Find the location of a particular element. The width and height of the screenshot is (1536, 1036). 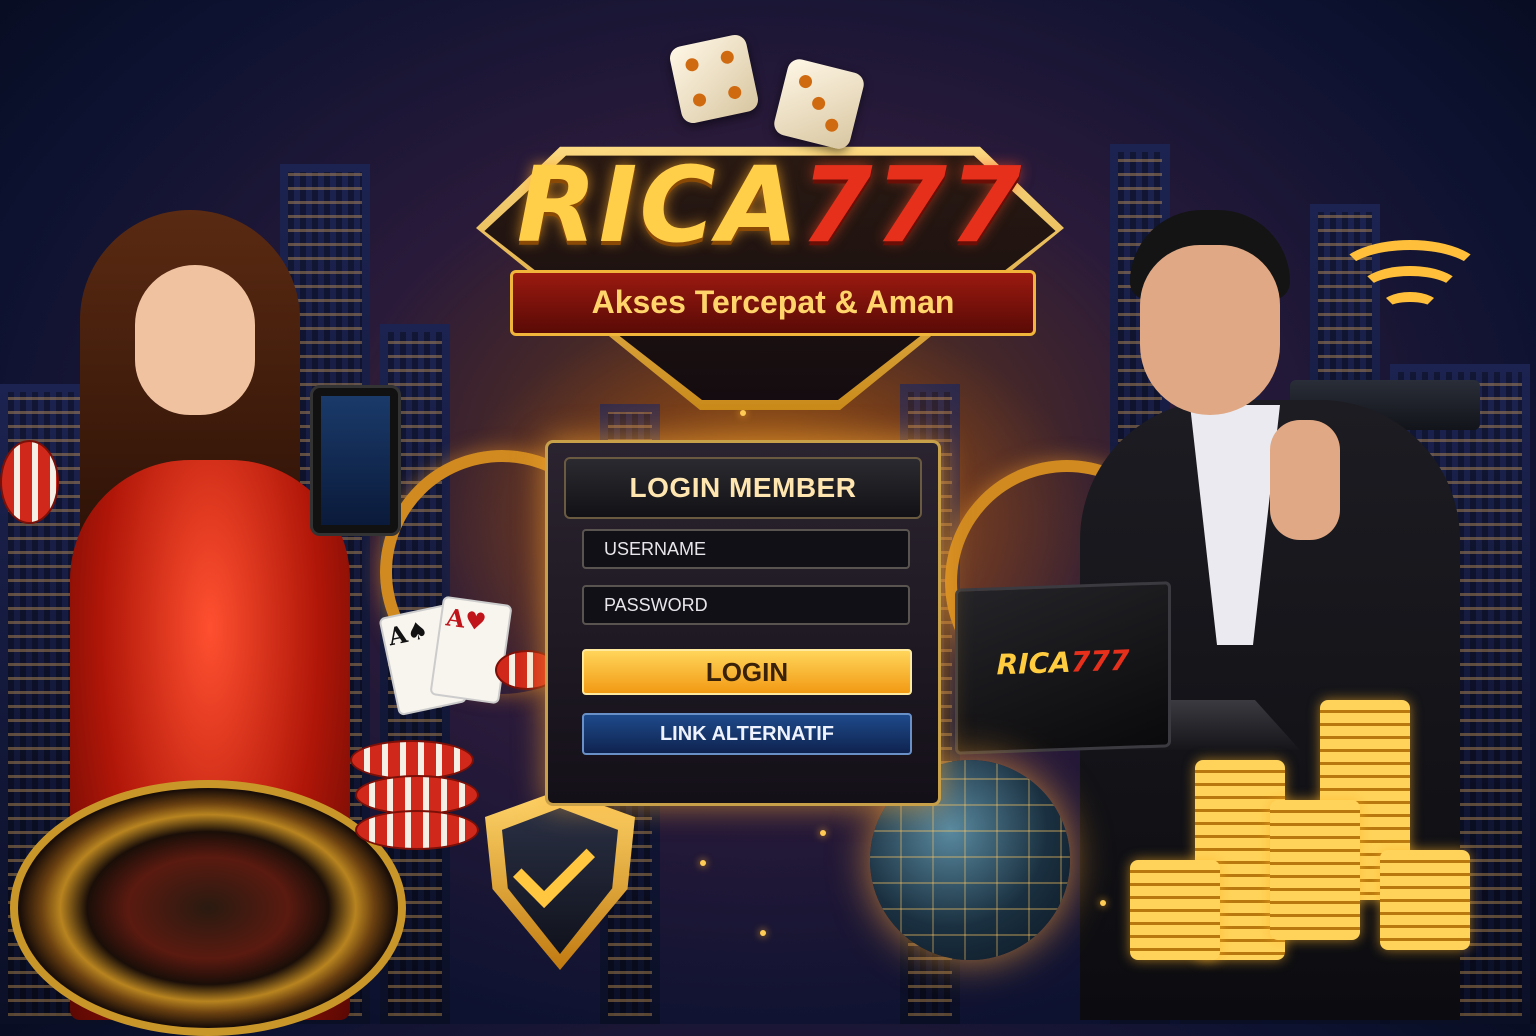

login-button: LOGIN is located at coordinates (747, 672).